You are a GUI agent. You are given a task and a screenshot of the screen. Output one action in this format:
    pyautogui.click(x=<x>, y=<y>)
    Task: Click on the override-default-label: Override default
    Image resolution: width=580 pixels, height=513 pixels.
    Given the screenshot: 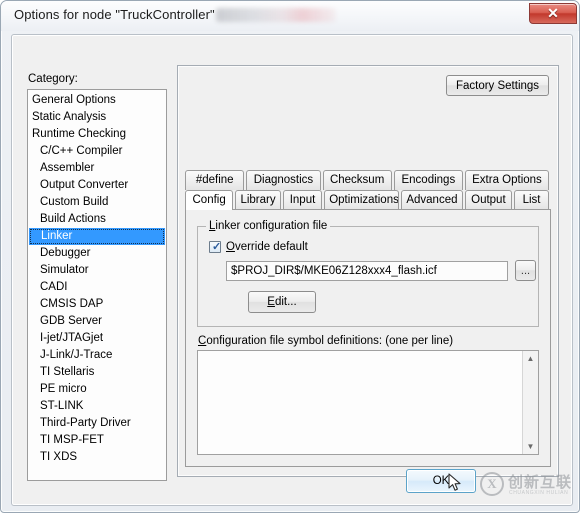 What is the action you would take?
    pyautogui.click(x=267, y=247)
    